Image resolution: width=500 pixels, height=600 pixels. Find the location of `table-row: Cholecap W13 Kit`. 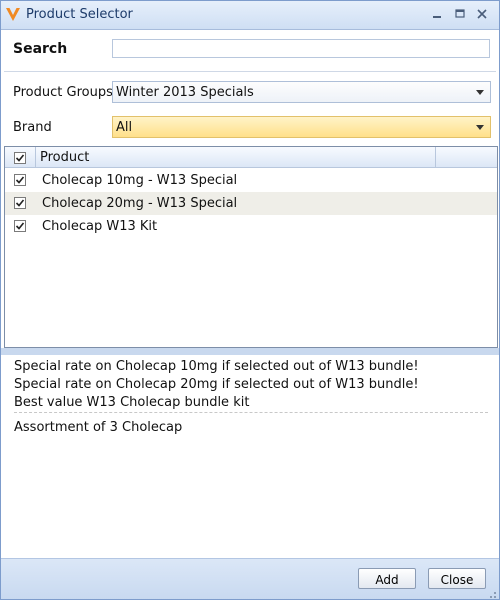

table-row: Cholecap W13 Kit is located at coordinates (251, 226).